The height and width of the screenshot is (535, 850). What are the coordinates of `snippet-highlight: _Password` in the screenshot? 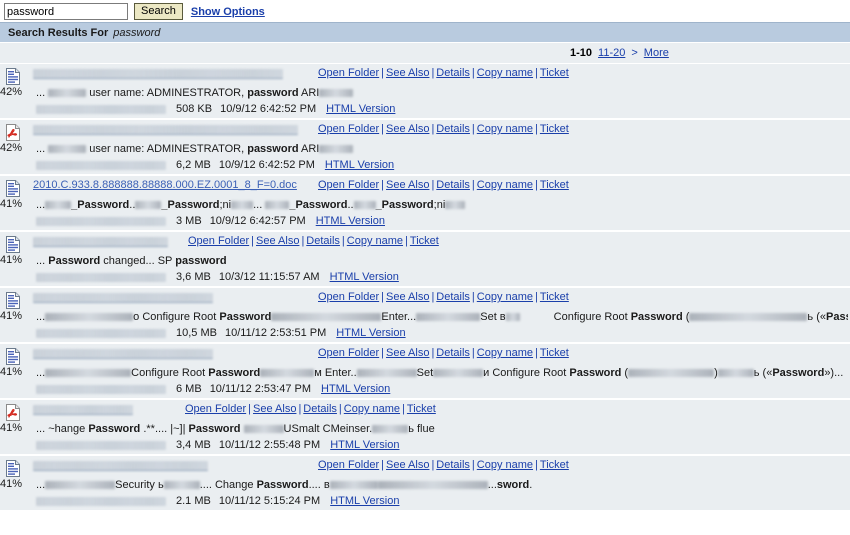 It's located at (318, 205).